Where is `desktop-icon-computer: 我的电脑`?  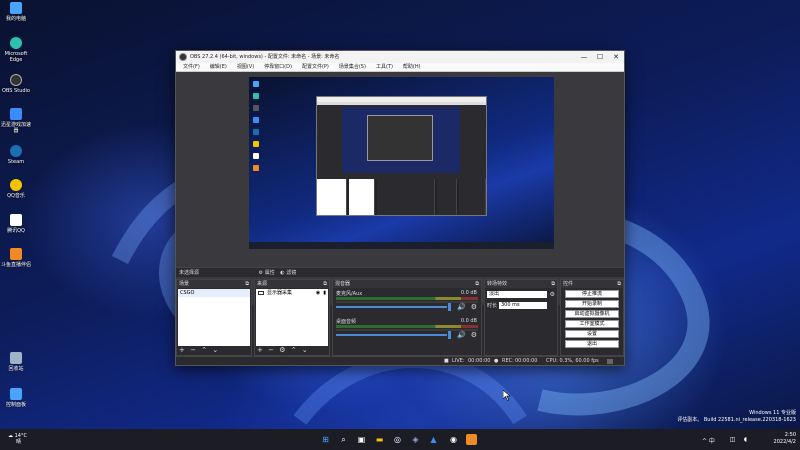 desktop-icon-computer: 我的电脑 is located at coordinates (16, 12).